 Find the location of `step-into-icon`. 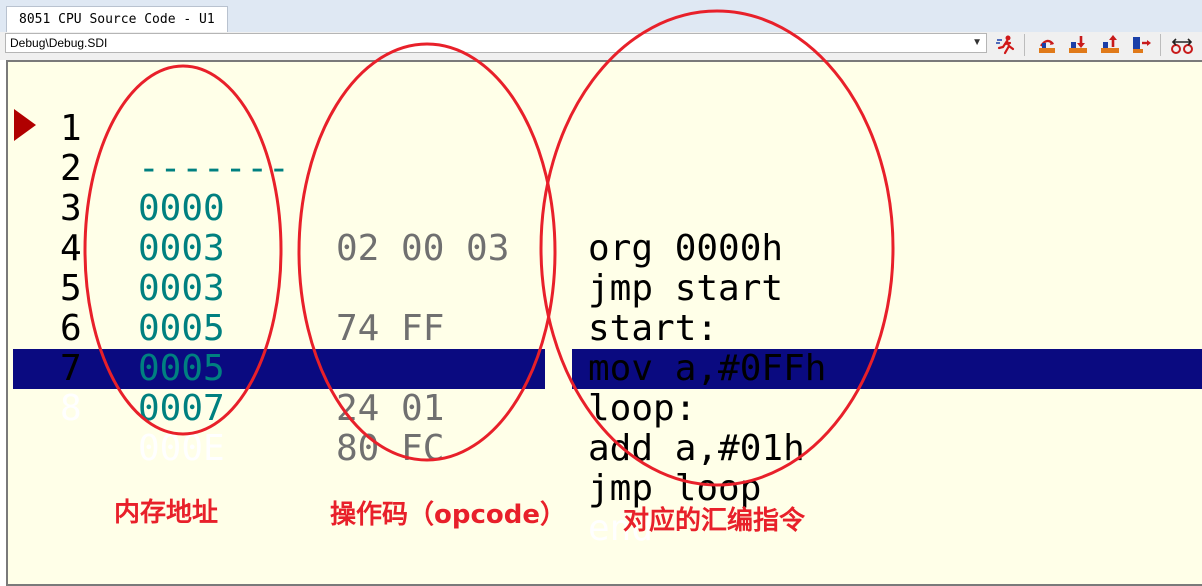

step-into-icon is located at coordinates (1078, 45).